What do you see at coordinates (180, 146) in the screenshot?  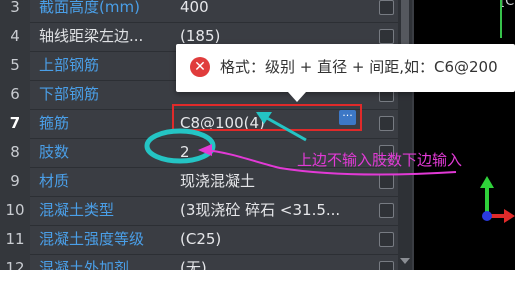 I see `annotation-circle` at bounding box center [180, 146].